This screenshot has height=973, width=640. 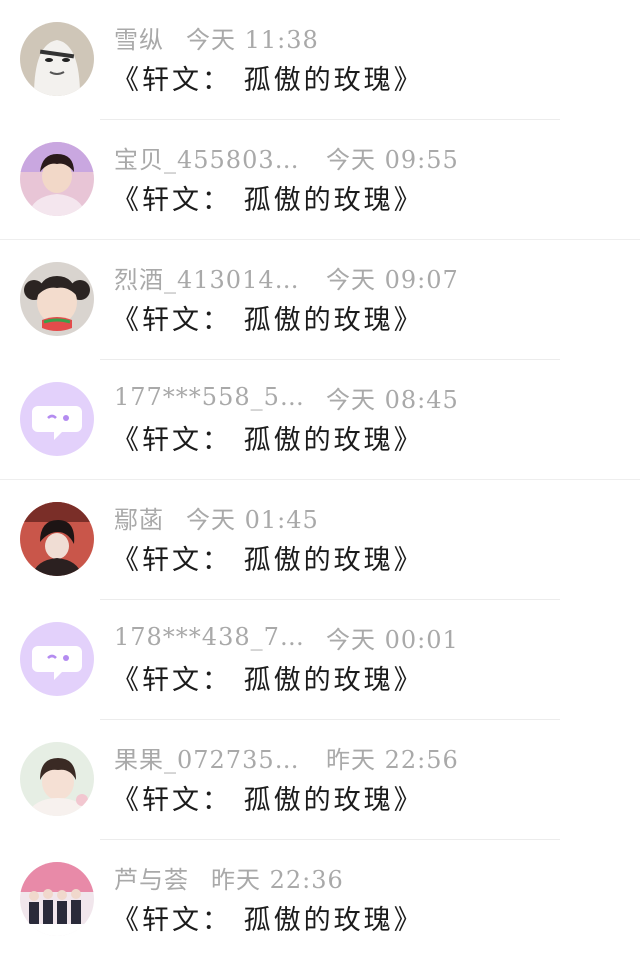 I want to click on sender-name: 鄢菡, so click(x=139, y=519).